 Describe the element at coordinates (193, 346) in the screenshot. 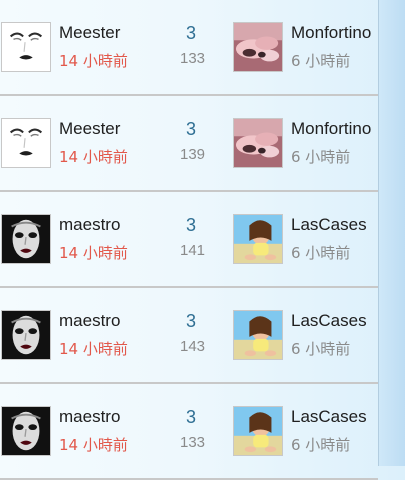

I see `sub-score-count: 143` at that location.